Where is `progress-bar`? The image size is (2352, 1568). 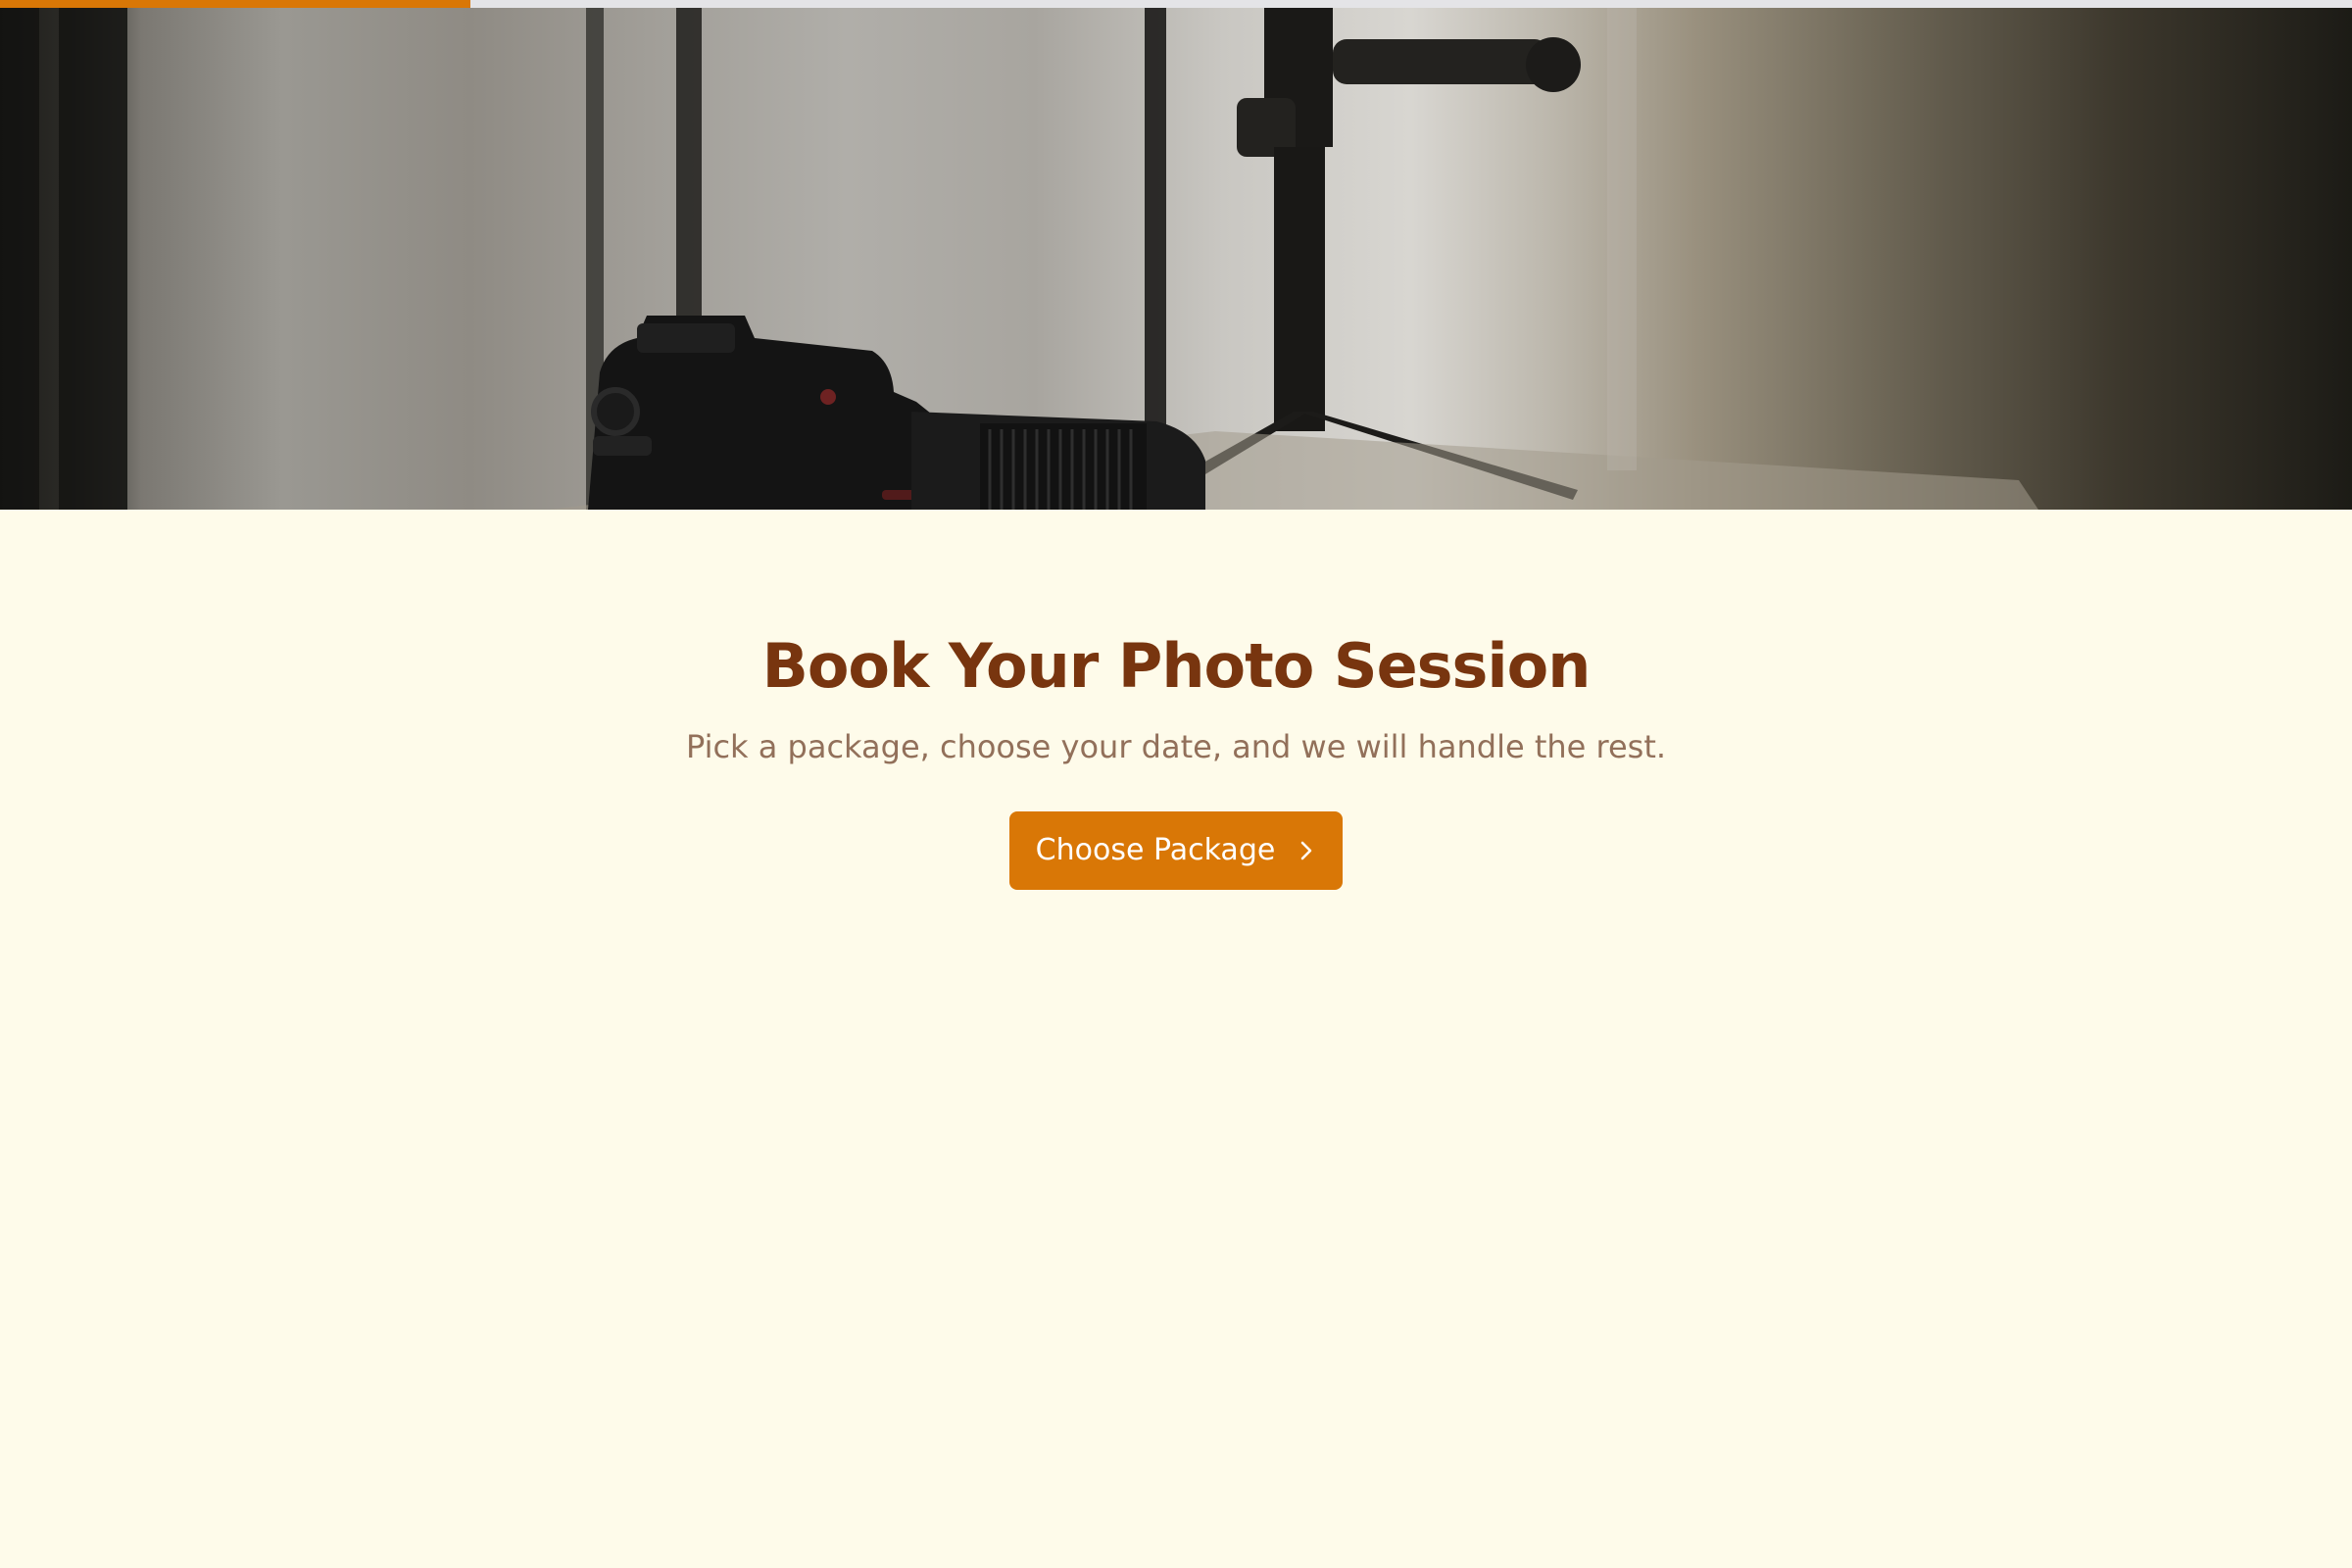 progress-bar is located at coordinates (1176, 4).